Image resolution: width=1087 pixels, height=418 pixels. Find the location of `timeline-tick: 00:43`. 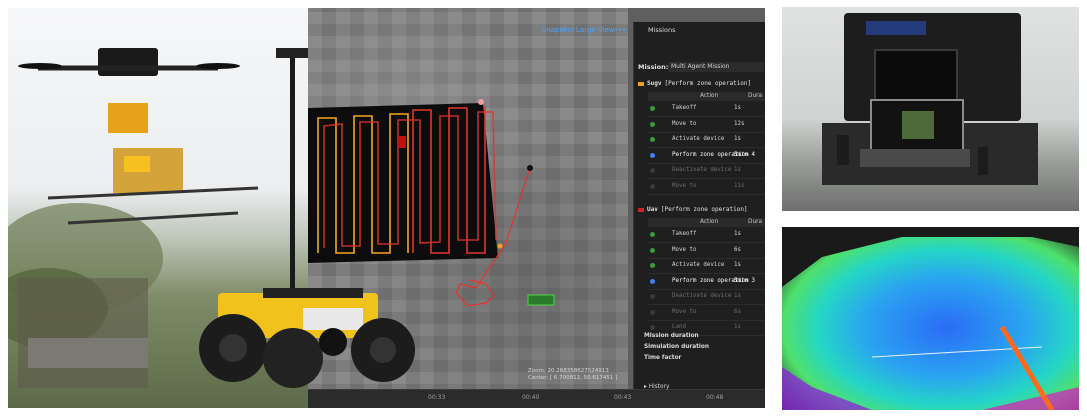

timeline-tick: 00:43 is located at coordinates (623, 397).